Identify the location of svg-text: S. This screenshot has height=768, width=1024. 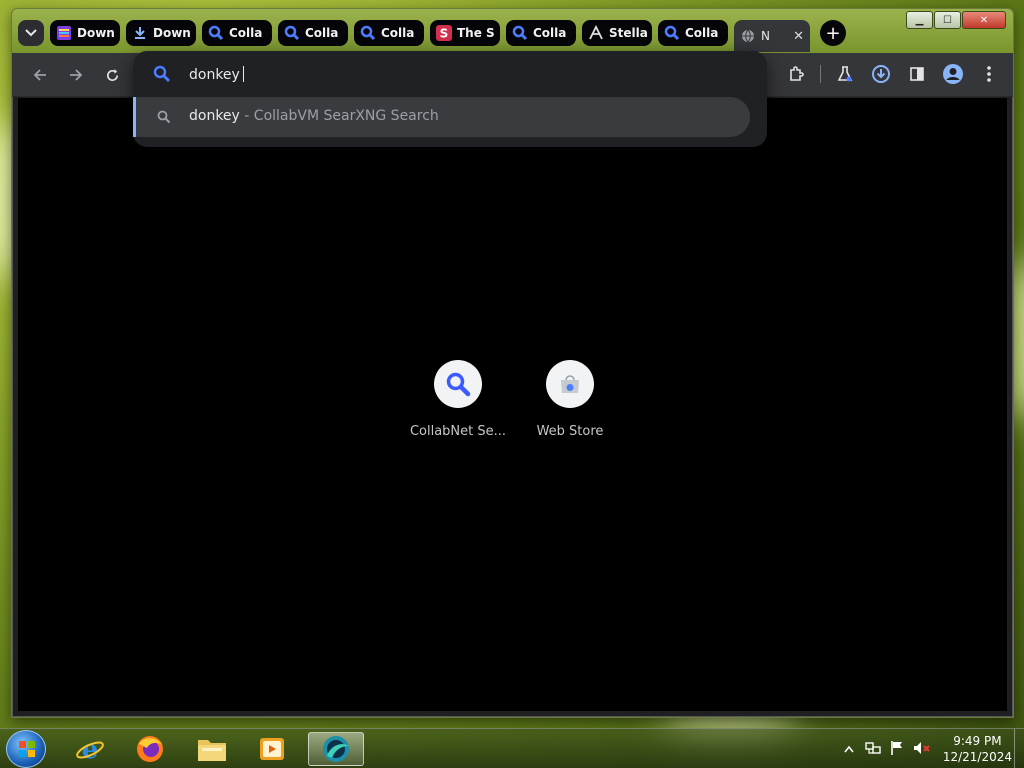
(444, 34).